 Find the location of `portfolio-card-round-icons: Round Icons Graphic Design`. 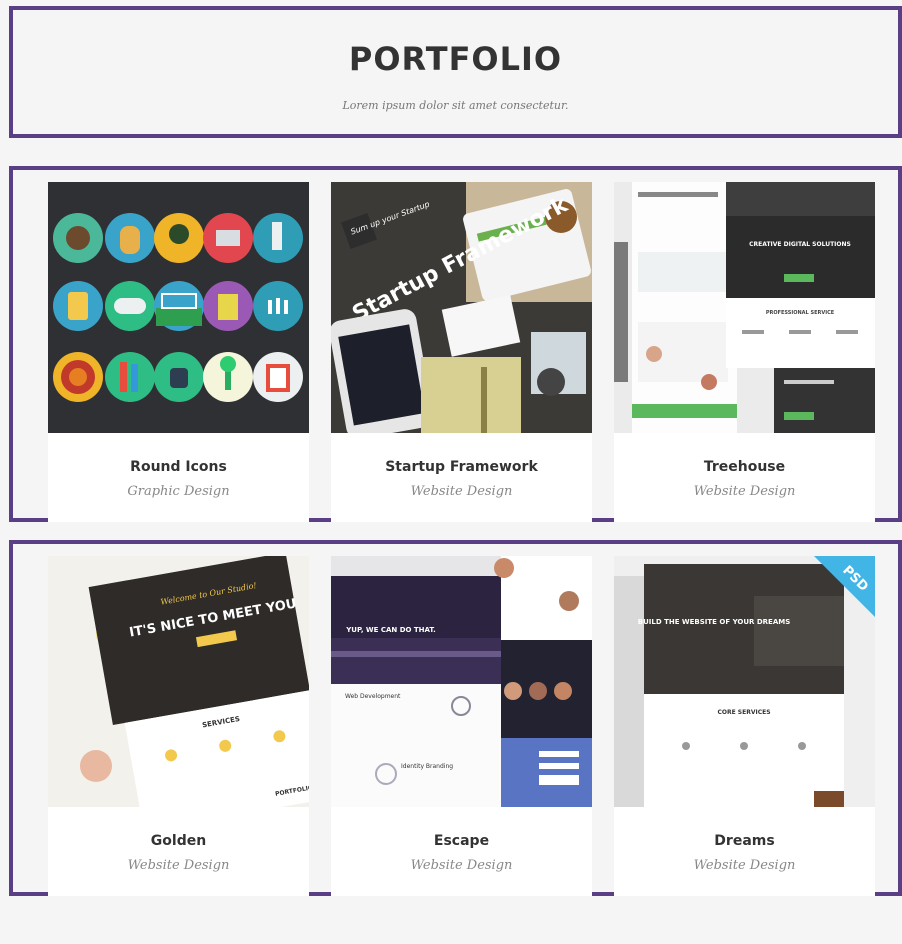

portfolio-card-round-icons: Round Icons Graphic Design is located at coordinates (178, 352).